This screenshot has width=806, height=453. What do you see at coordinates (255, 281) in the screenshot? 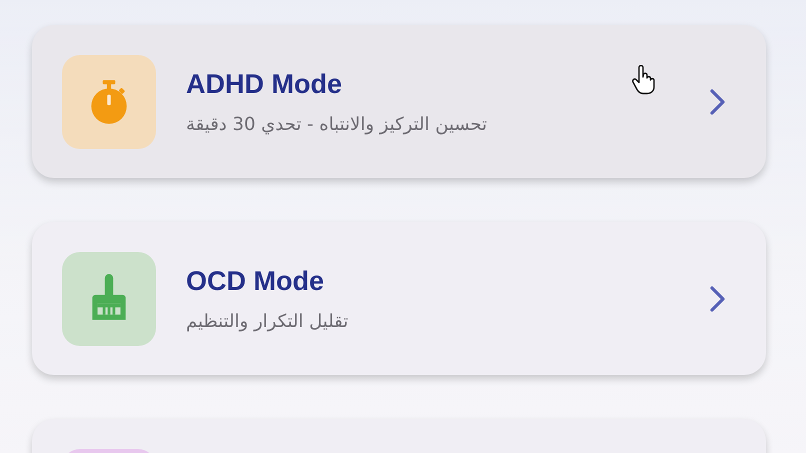
I see `mode-title: OCD Mode` at bounding box center [255, 281].